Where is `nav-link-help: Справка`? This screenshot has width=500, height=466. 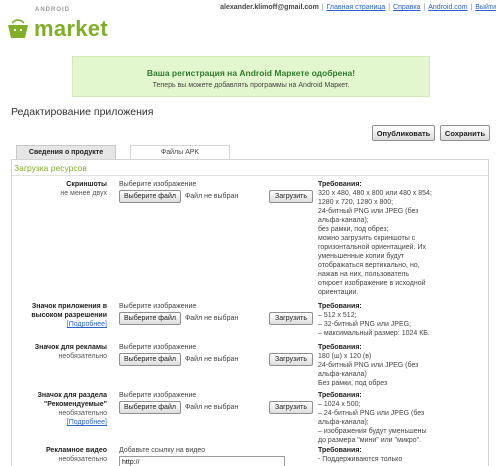 nav-link-help: Справка is located at coordinates (406, 7).